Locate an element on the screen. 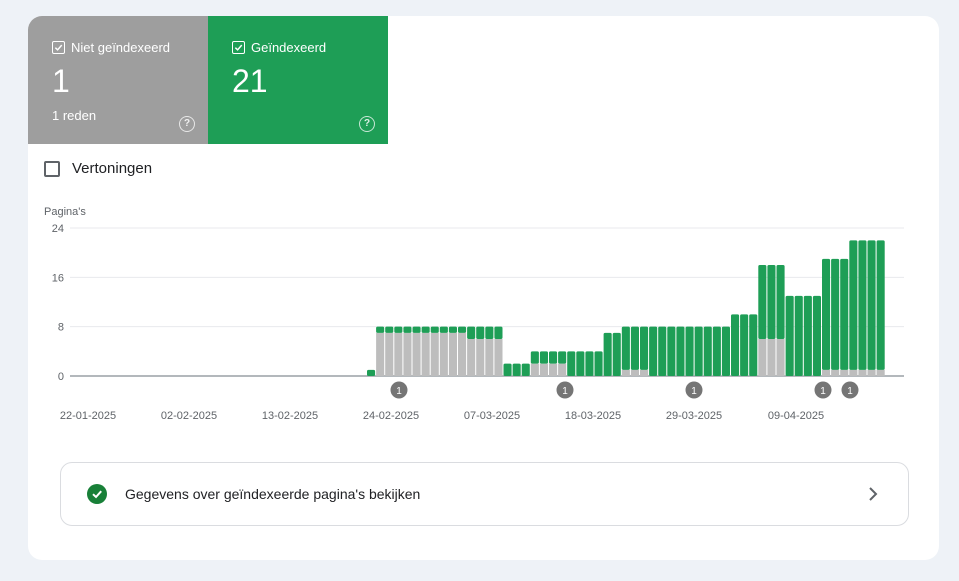 This screenshot has height=581, width=959. indexed-label: Geïndexeerd is located at coordinates (289, 47).